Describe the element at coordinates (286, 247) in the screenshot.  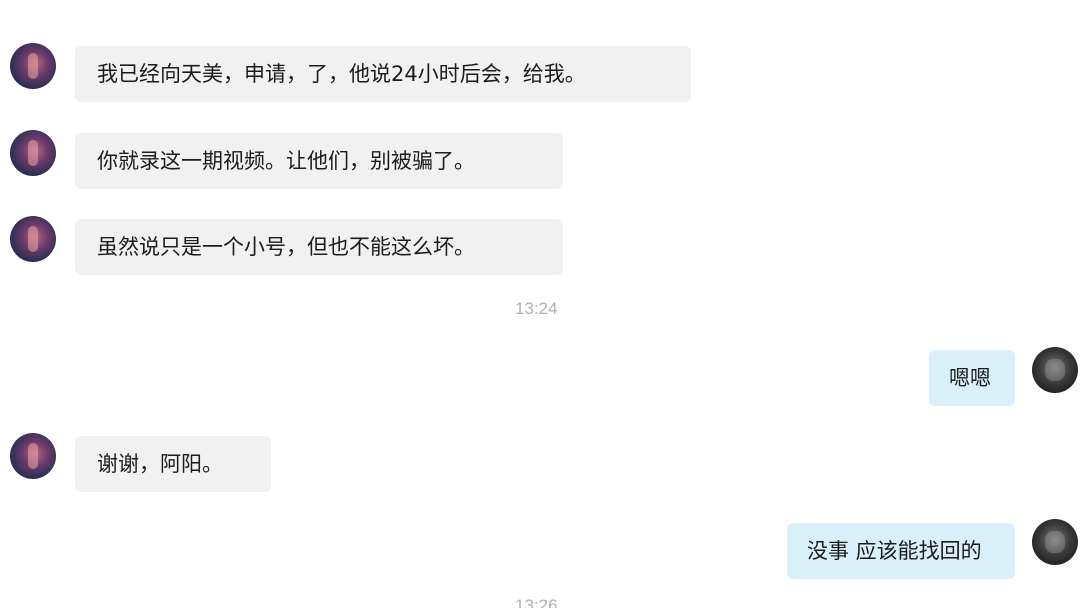
I see `message-text: 虽然说只是一个小号，但也不能这么坏。` at that location.